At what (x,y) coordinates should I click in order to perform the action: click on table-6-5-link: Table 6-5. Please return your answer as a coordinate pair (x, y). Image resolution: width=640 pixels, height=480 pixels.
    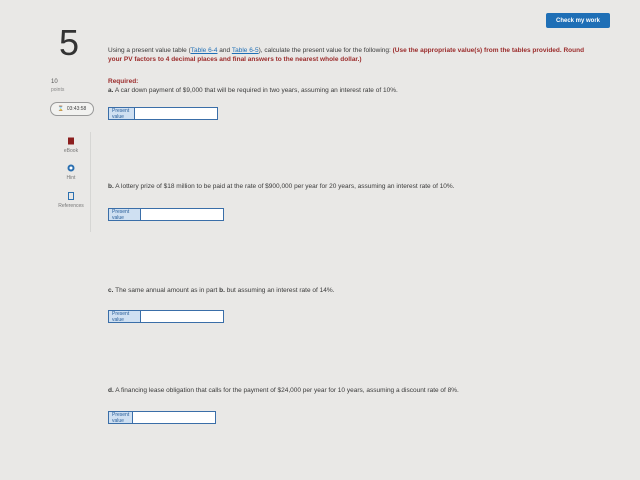
    Looking at the image, I should click on (245, 50).